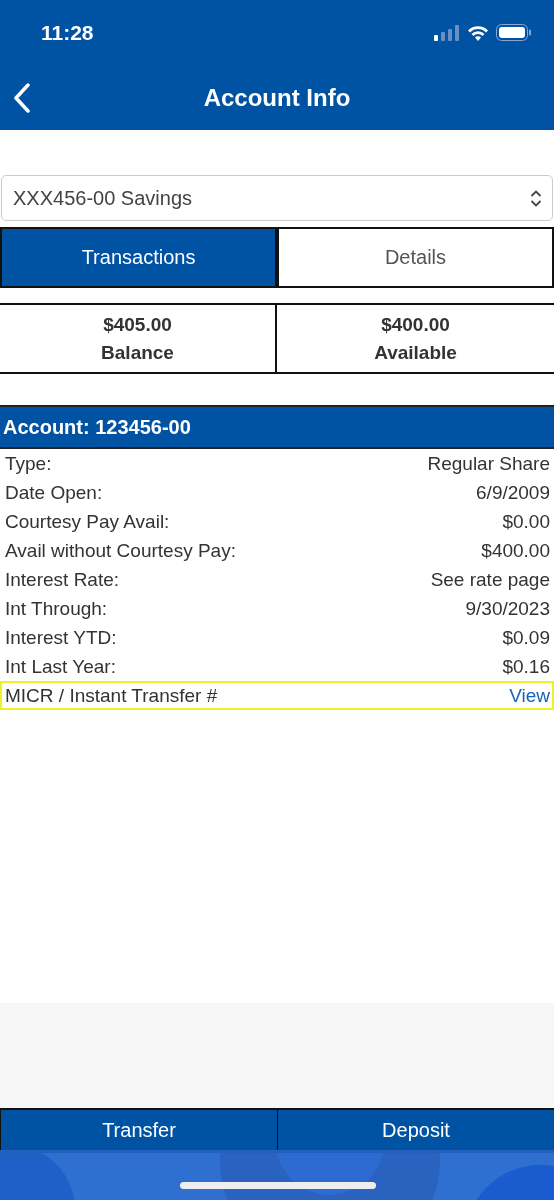 The height and width of the screenshot is (1200, 554). I want to click on signal-icon, so click(447, 32).